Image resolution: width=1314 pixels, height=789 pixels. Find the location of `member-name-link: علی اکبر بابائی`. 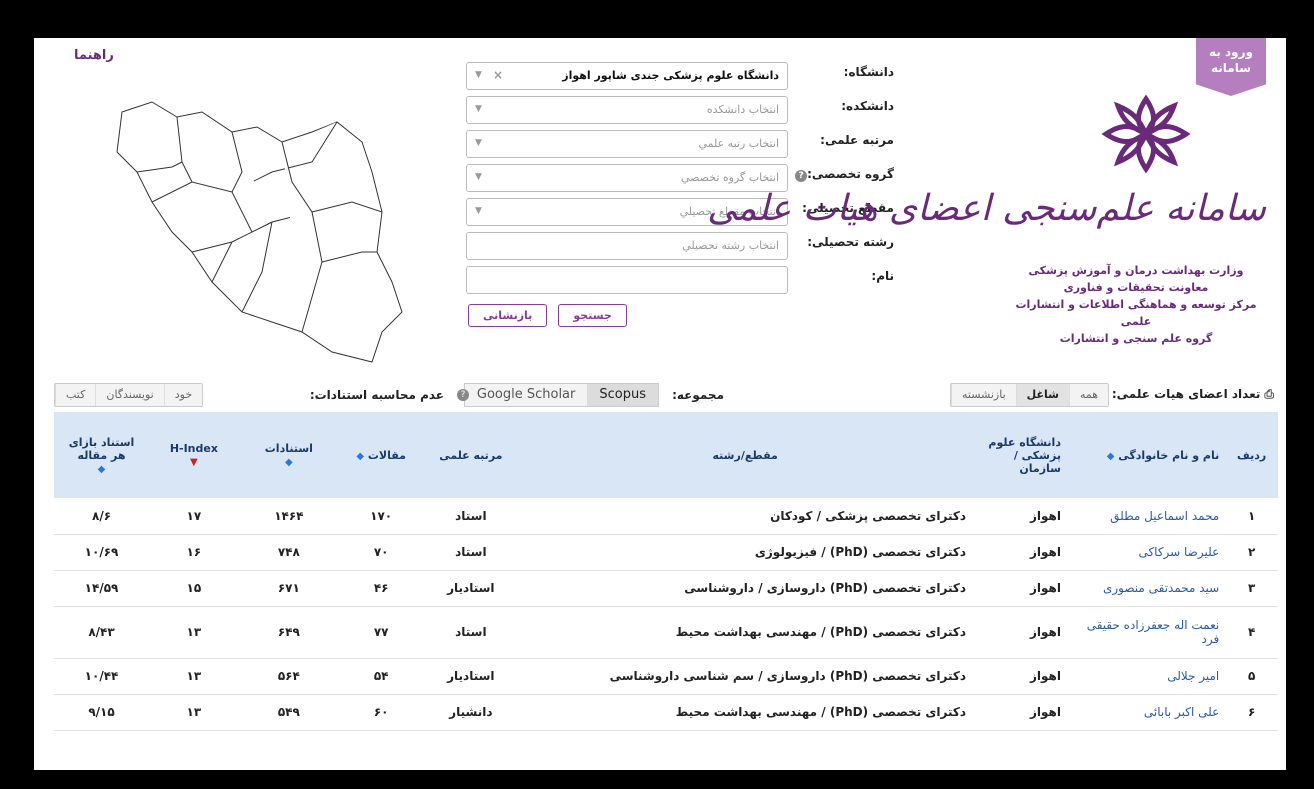

member-name-link: علی اکبر بابائی is located at coordinates (1146, 712).